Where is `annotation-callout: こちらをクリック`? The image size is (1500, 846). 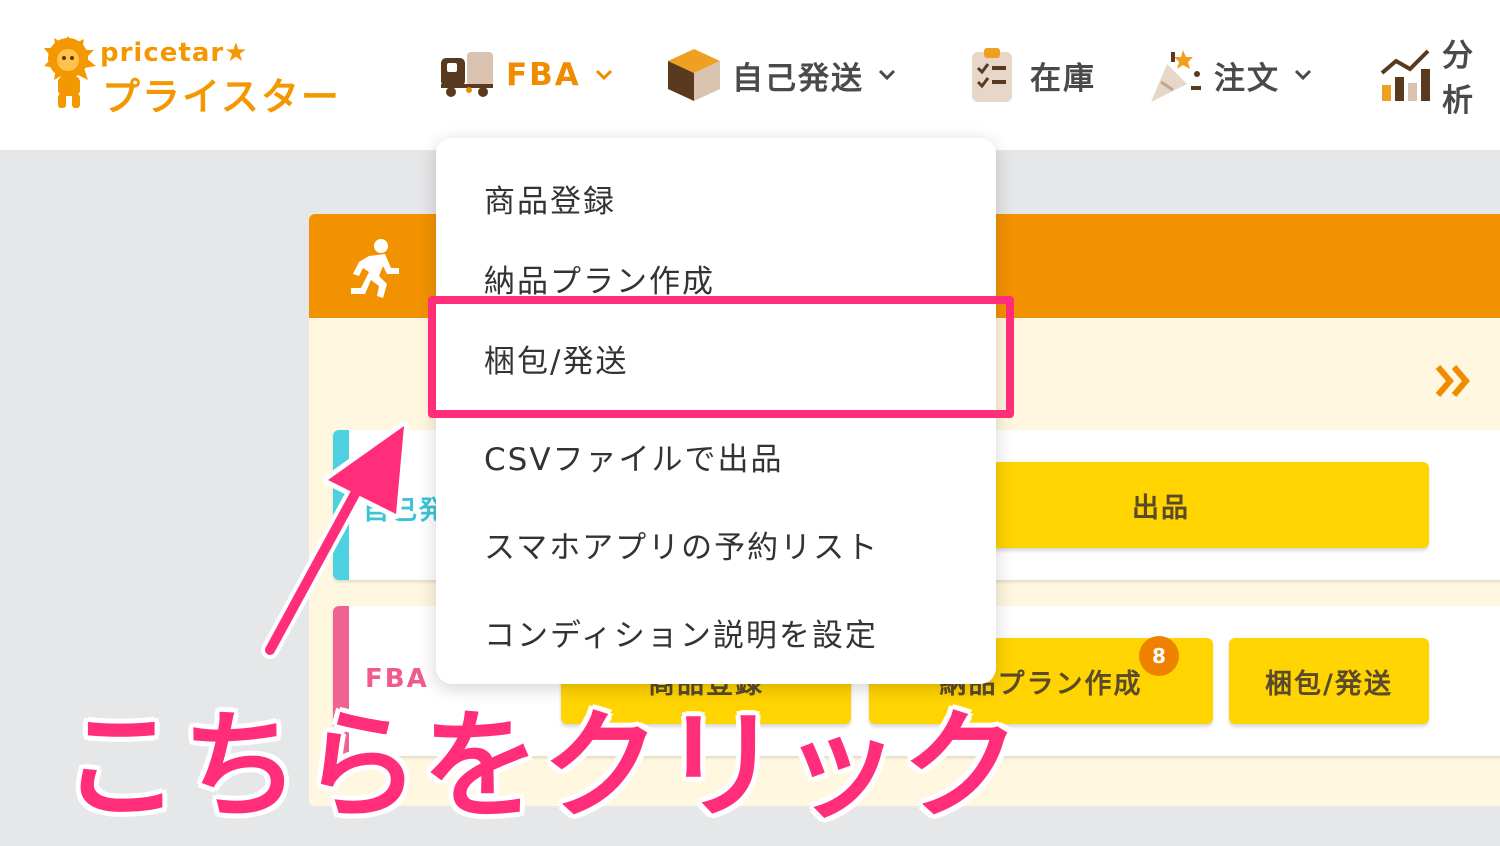 annotation-callout: こちらをクリック is located at coordinates (542, 766).